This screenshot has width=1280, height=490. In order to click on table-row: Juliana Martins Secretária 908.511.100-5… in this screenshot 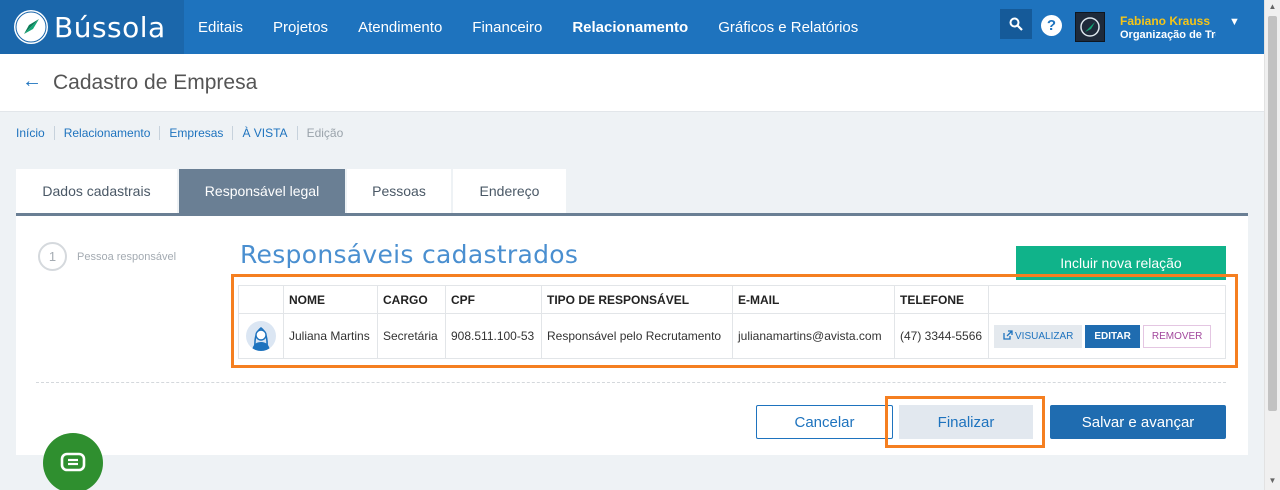, I will do `click(732, 336)`.